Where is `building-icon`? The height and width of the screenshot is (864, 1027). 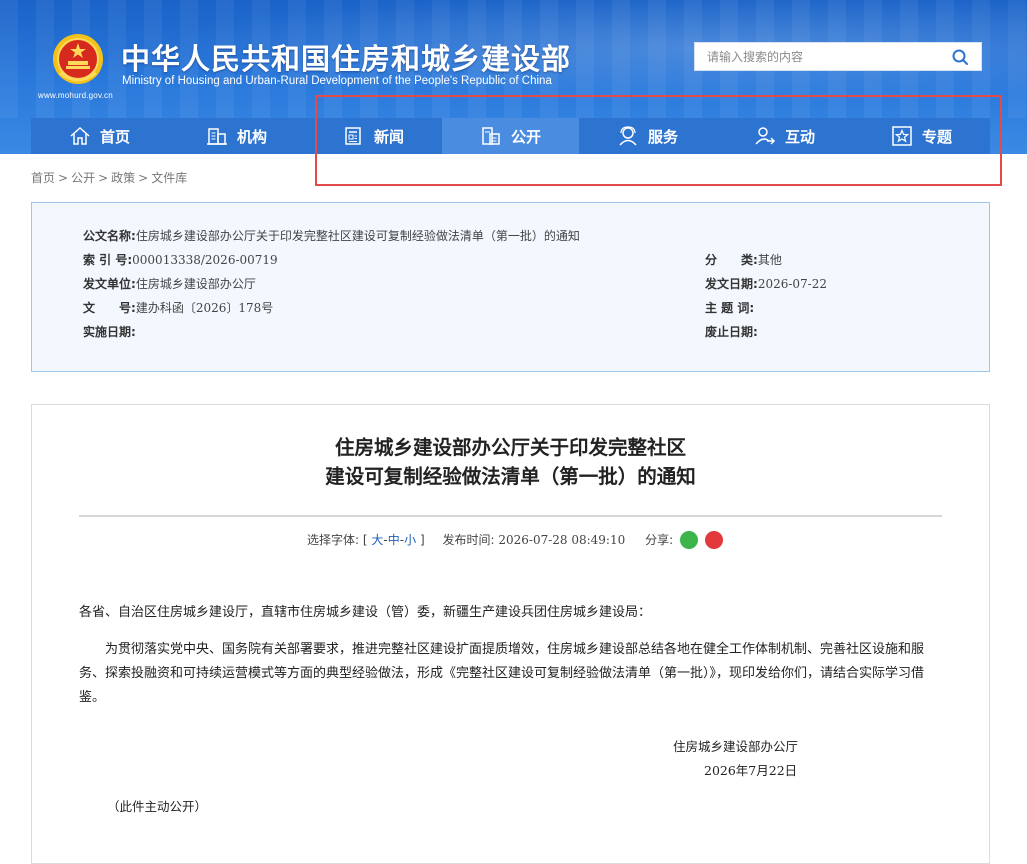
building-icon is located at coordinates (216, 136).